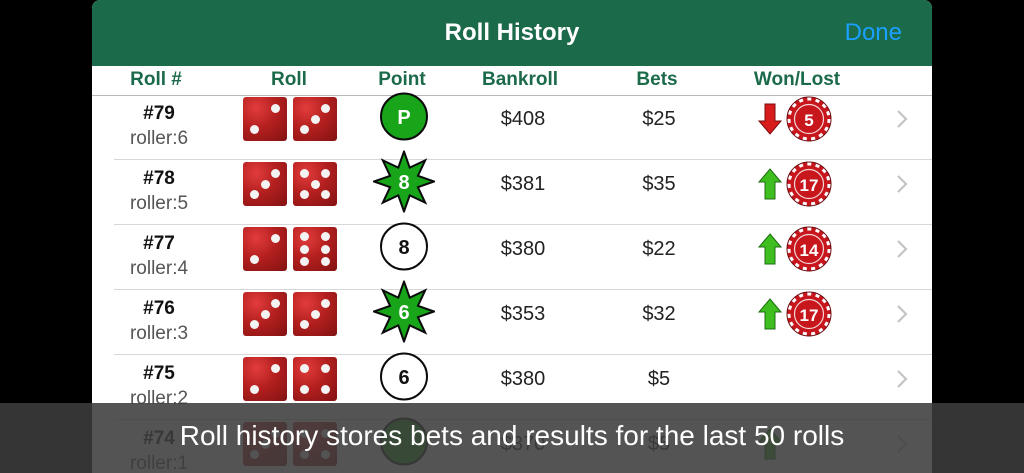  What do you see at coordinates (523, 314) in the screenshot?
I see `bankroll-value: $353` at bounding box center [523, 314].